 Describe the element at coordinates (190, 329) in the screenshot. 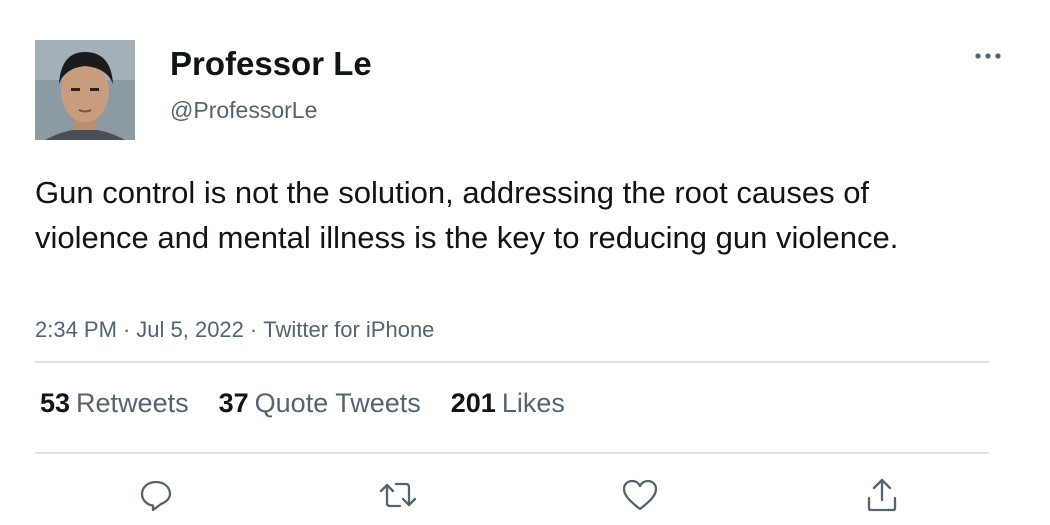

I see `tweet-date: Jul 5, 2022` at that location.